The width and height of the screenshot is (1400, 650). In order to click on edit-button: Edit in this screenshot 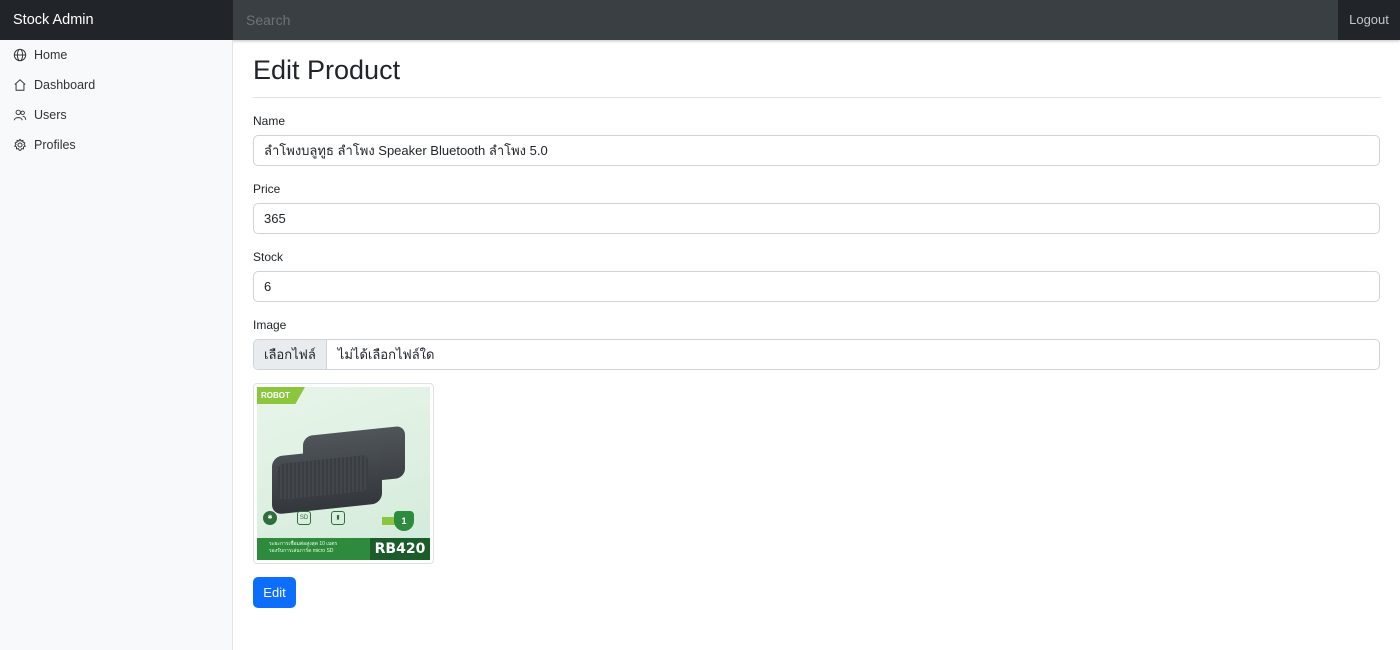, I will do `click(274, 592)`.